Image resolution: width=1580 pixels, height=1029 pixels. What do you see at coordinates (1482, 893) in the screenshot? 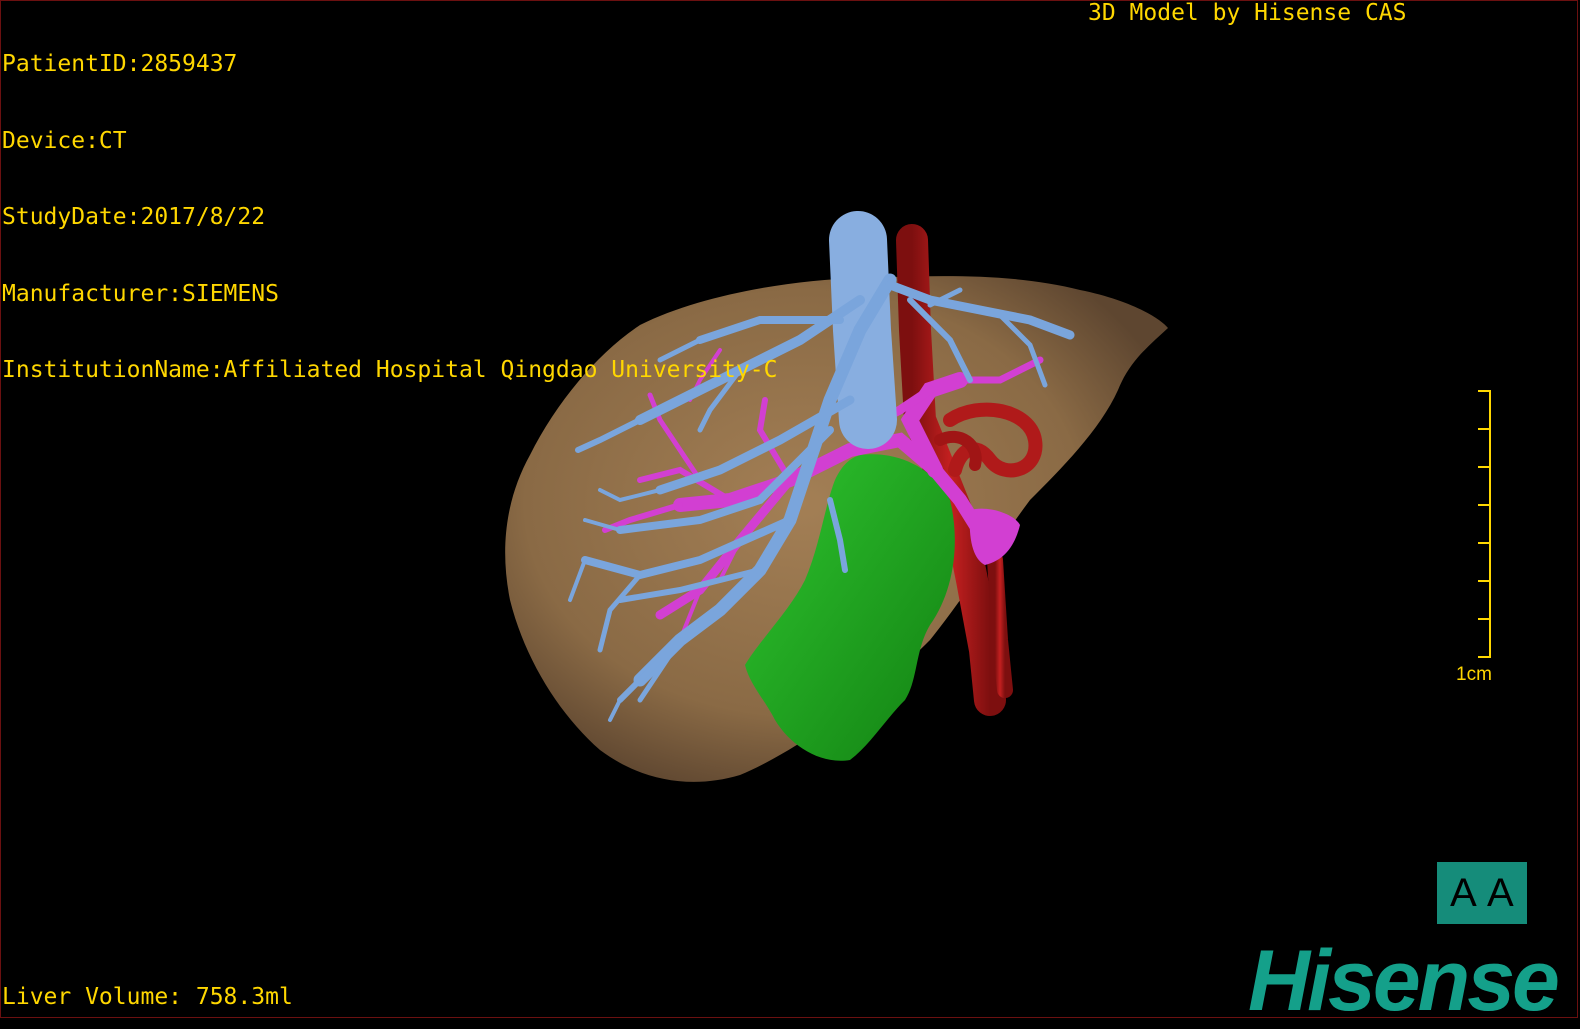
I see `orientation-toggle-button: A A` at bounding box center [1482, 893].